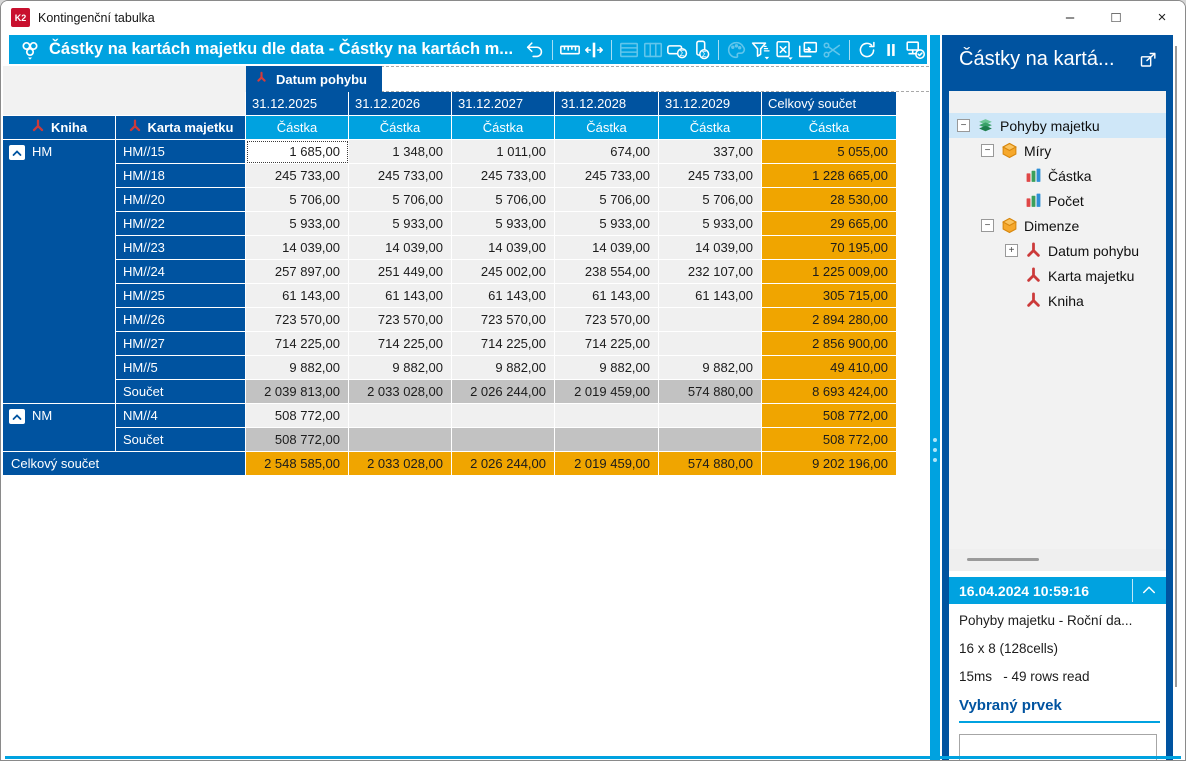 The image size is (1186, 761). What do you see at coordinates (297, 272) in the screenshot?
I see `pivot-value-cell: 257 897,00` at bounding box center [297, 272].